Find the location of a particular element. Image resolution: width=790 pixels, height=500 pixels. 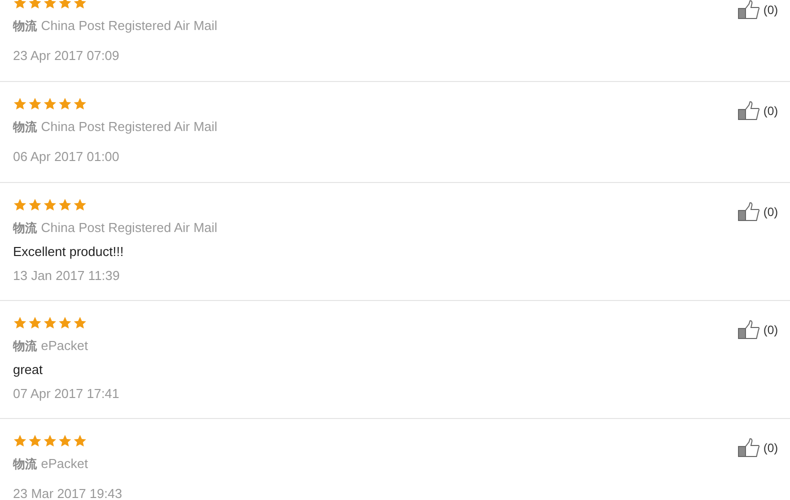

review-comment: great is located at coordinates (28, 370).